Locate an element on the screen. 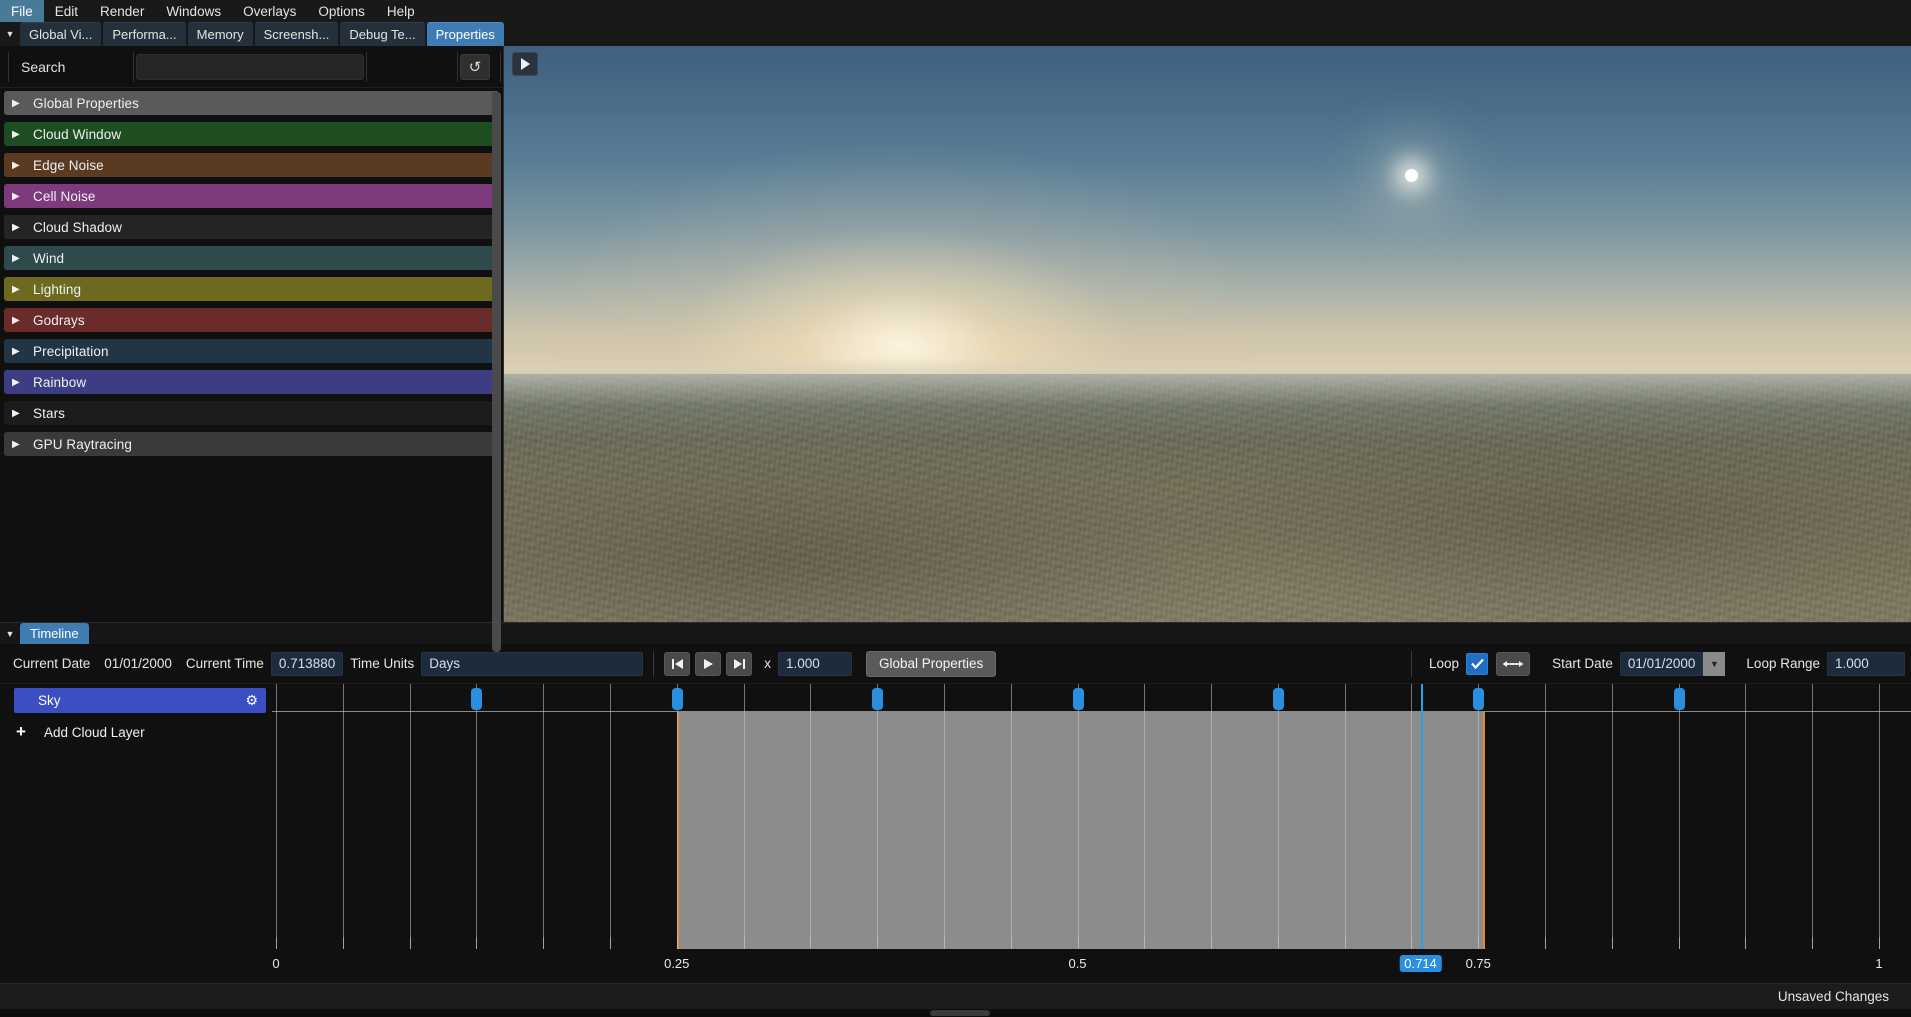 This screenshot has width=1911, height=1017. properties-scrollbar is located at coordinates (496, 372).